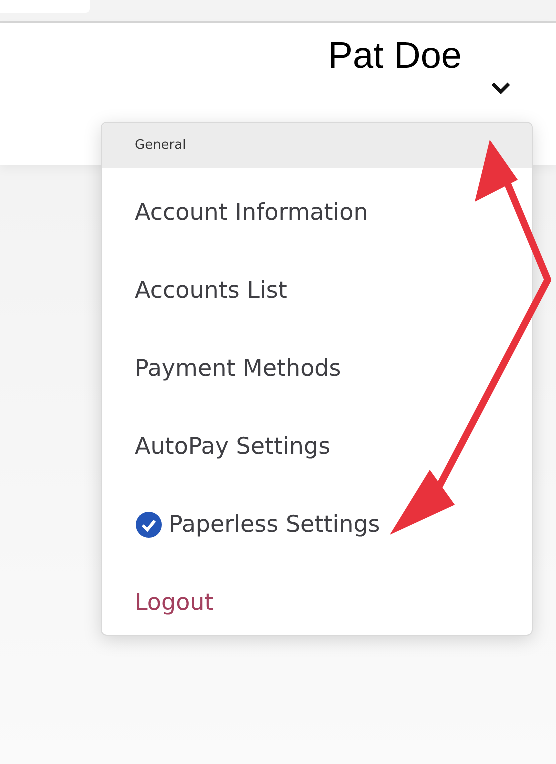  Describe the element at coordinates (395, 56) in the screenshot. I see `user-name: Pat Doe` at that location.